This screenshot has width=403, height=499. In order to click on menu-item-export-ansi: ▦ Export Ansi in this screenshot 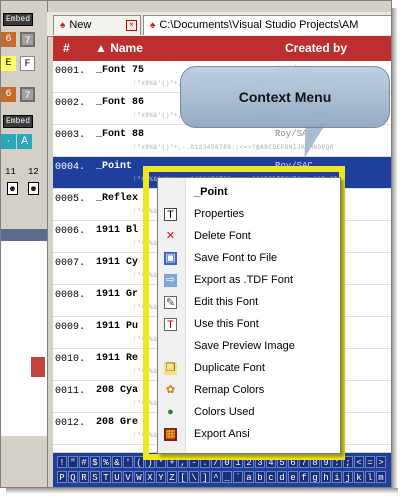, I will do `click(249, 435)`.